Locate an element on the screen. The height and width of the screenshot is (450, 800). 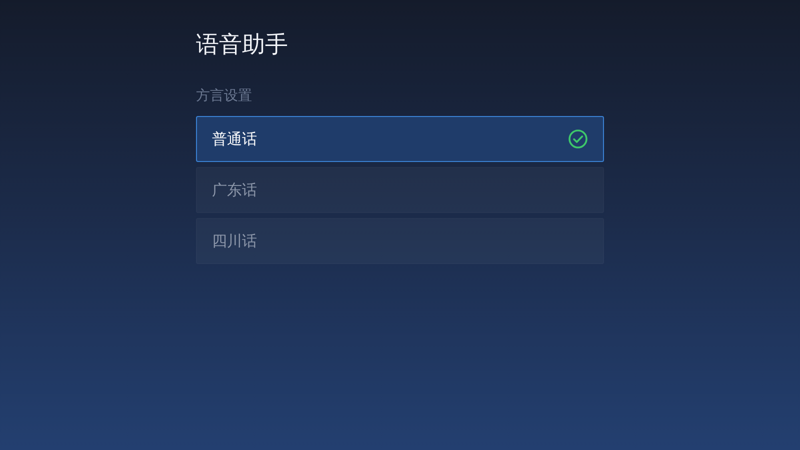
option-item: 普通话 is located at coordinates (400, 139).